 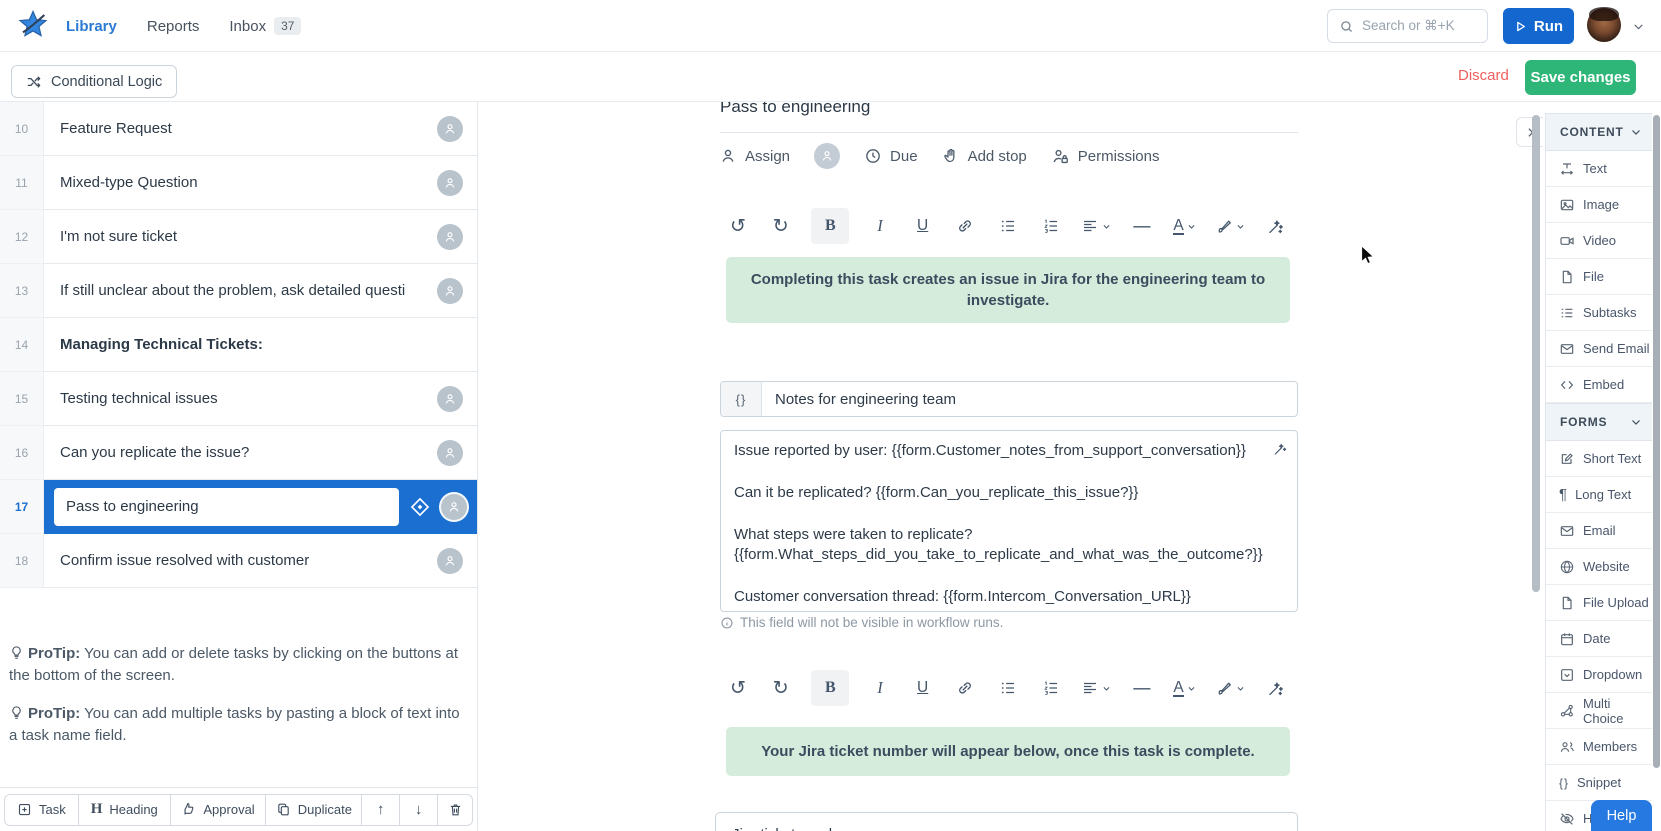 I want to click on run-button: Run, so click(x=1538, y=26).